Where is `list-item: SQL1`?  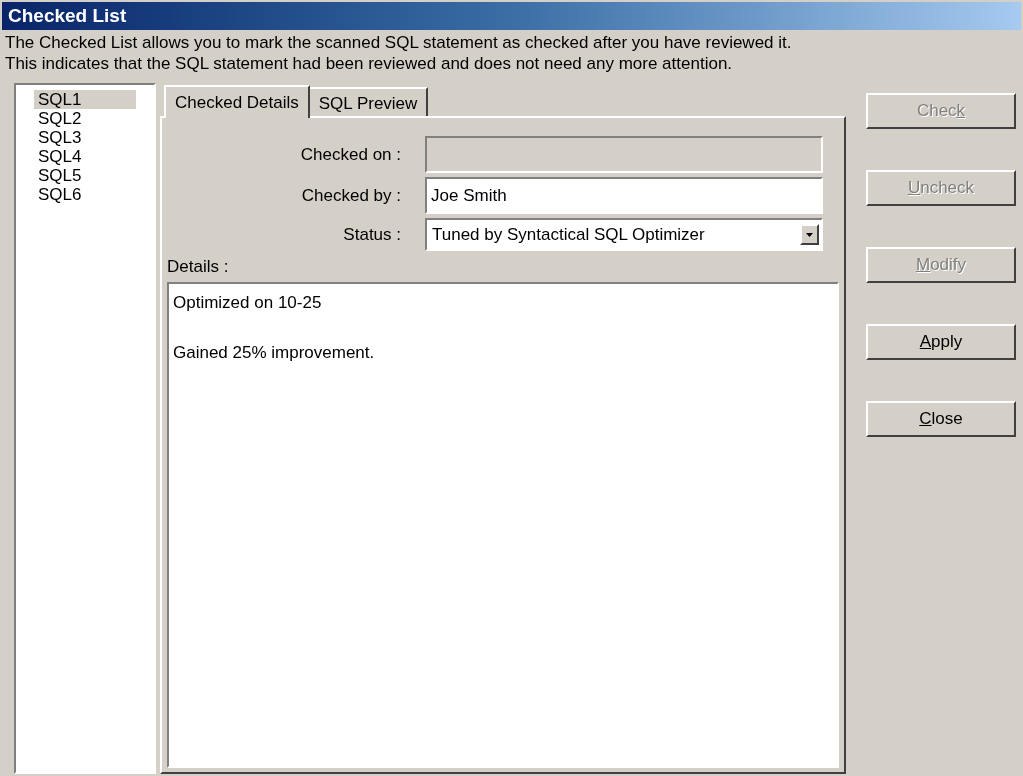
list-item: SQL1 is located at coordinates (85, 99).